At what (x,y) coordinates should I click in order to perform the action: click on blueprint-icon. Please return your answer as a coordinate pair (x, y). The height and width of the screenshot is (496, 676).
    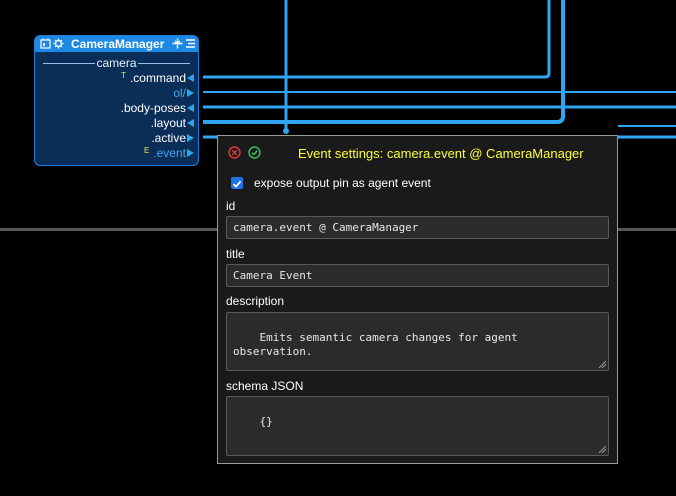
    Looking at the image, I should click on (45, 43).